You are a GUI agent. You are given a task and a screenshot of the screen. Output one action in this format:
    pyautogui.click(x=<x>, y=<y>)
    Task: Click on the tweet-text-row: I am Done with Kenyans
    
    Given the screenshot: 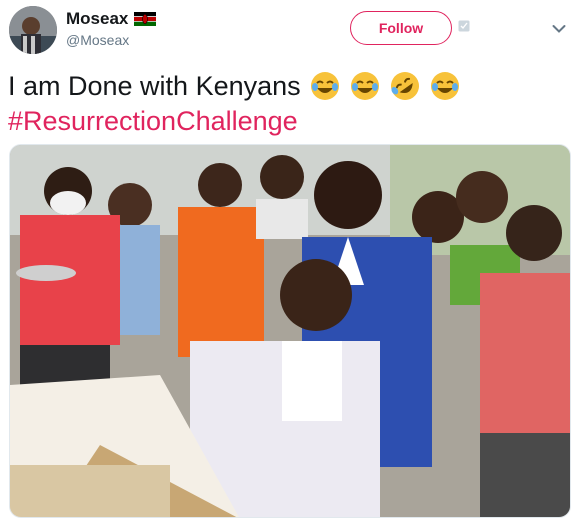 What is the action you would take?
    pyautogui.click(x=234, y=86)
    